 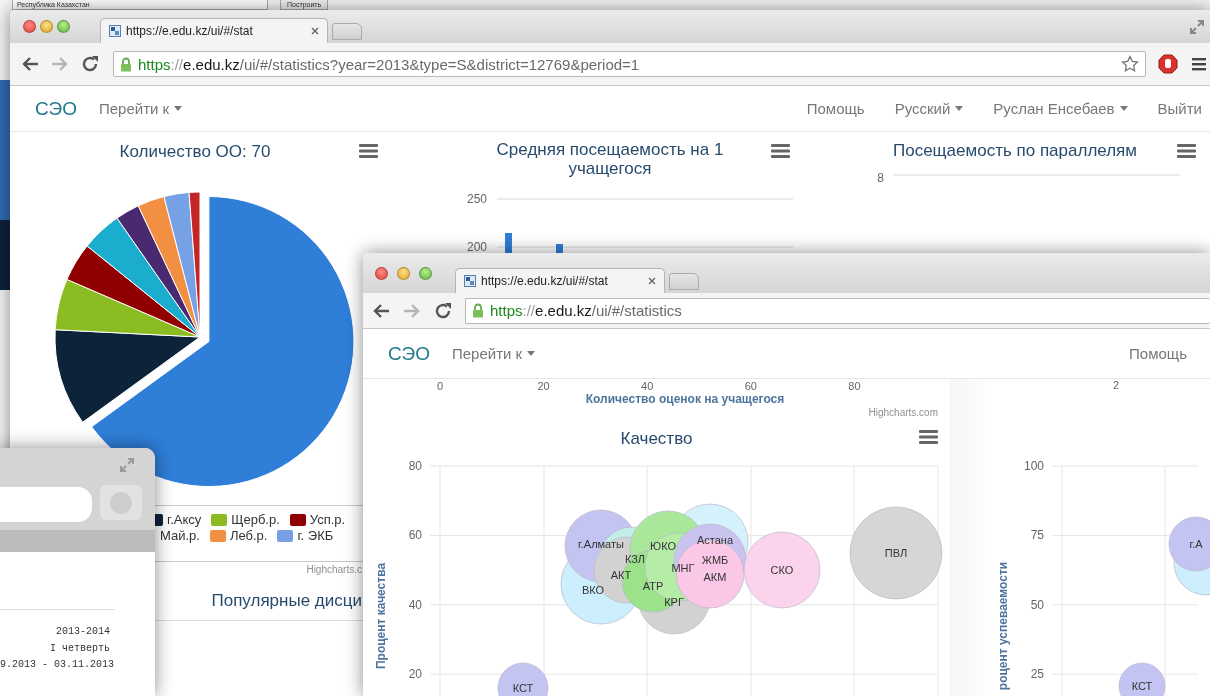 I want to click on tick-label: 200, so click(x=476, y=247).